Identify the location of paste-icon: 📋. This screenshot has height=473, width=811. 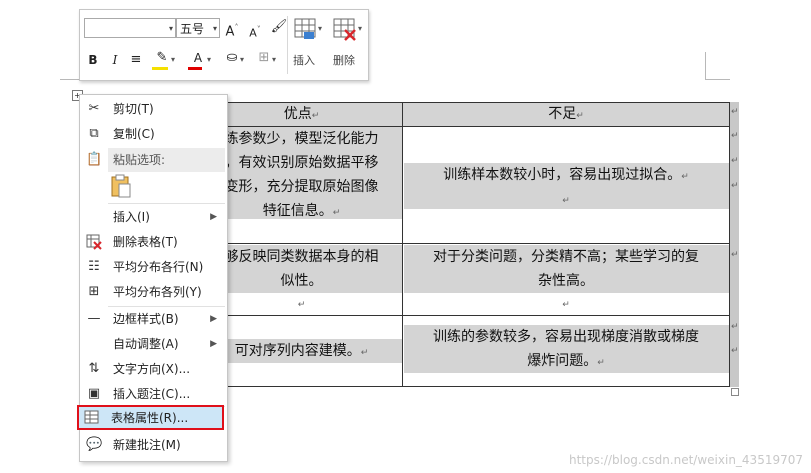
(94, 159).